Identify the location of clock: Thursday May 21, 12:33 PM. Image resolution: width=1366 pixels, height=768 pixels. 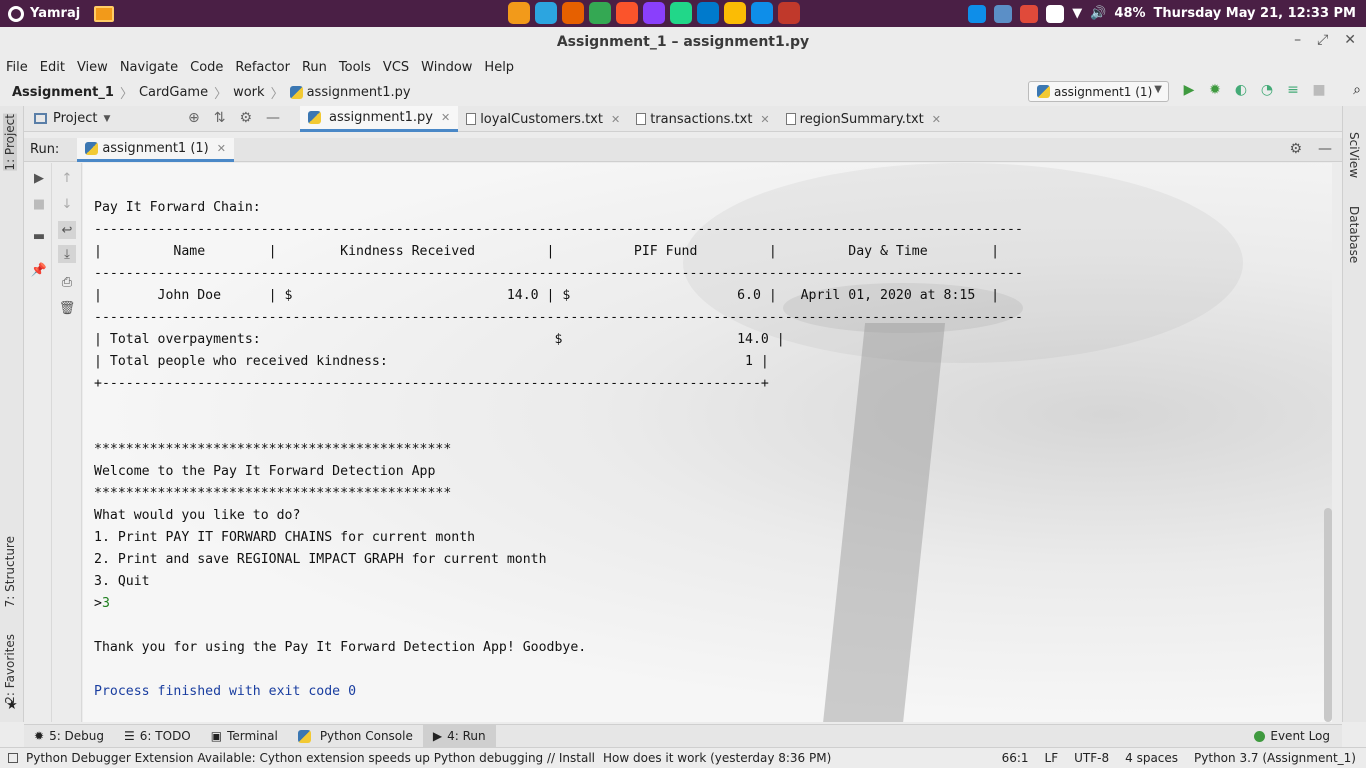
(1255, 13).